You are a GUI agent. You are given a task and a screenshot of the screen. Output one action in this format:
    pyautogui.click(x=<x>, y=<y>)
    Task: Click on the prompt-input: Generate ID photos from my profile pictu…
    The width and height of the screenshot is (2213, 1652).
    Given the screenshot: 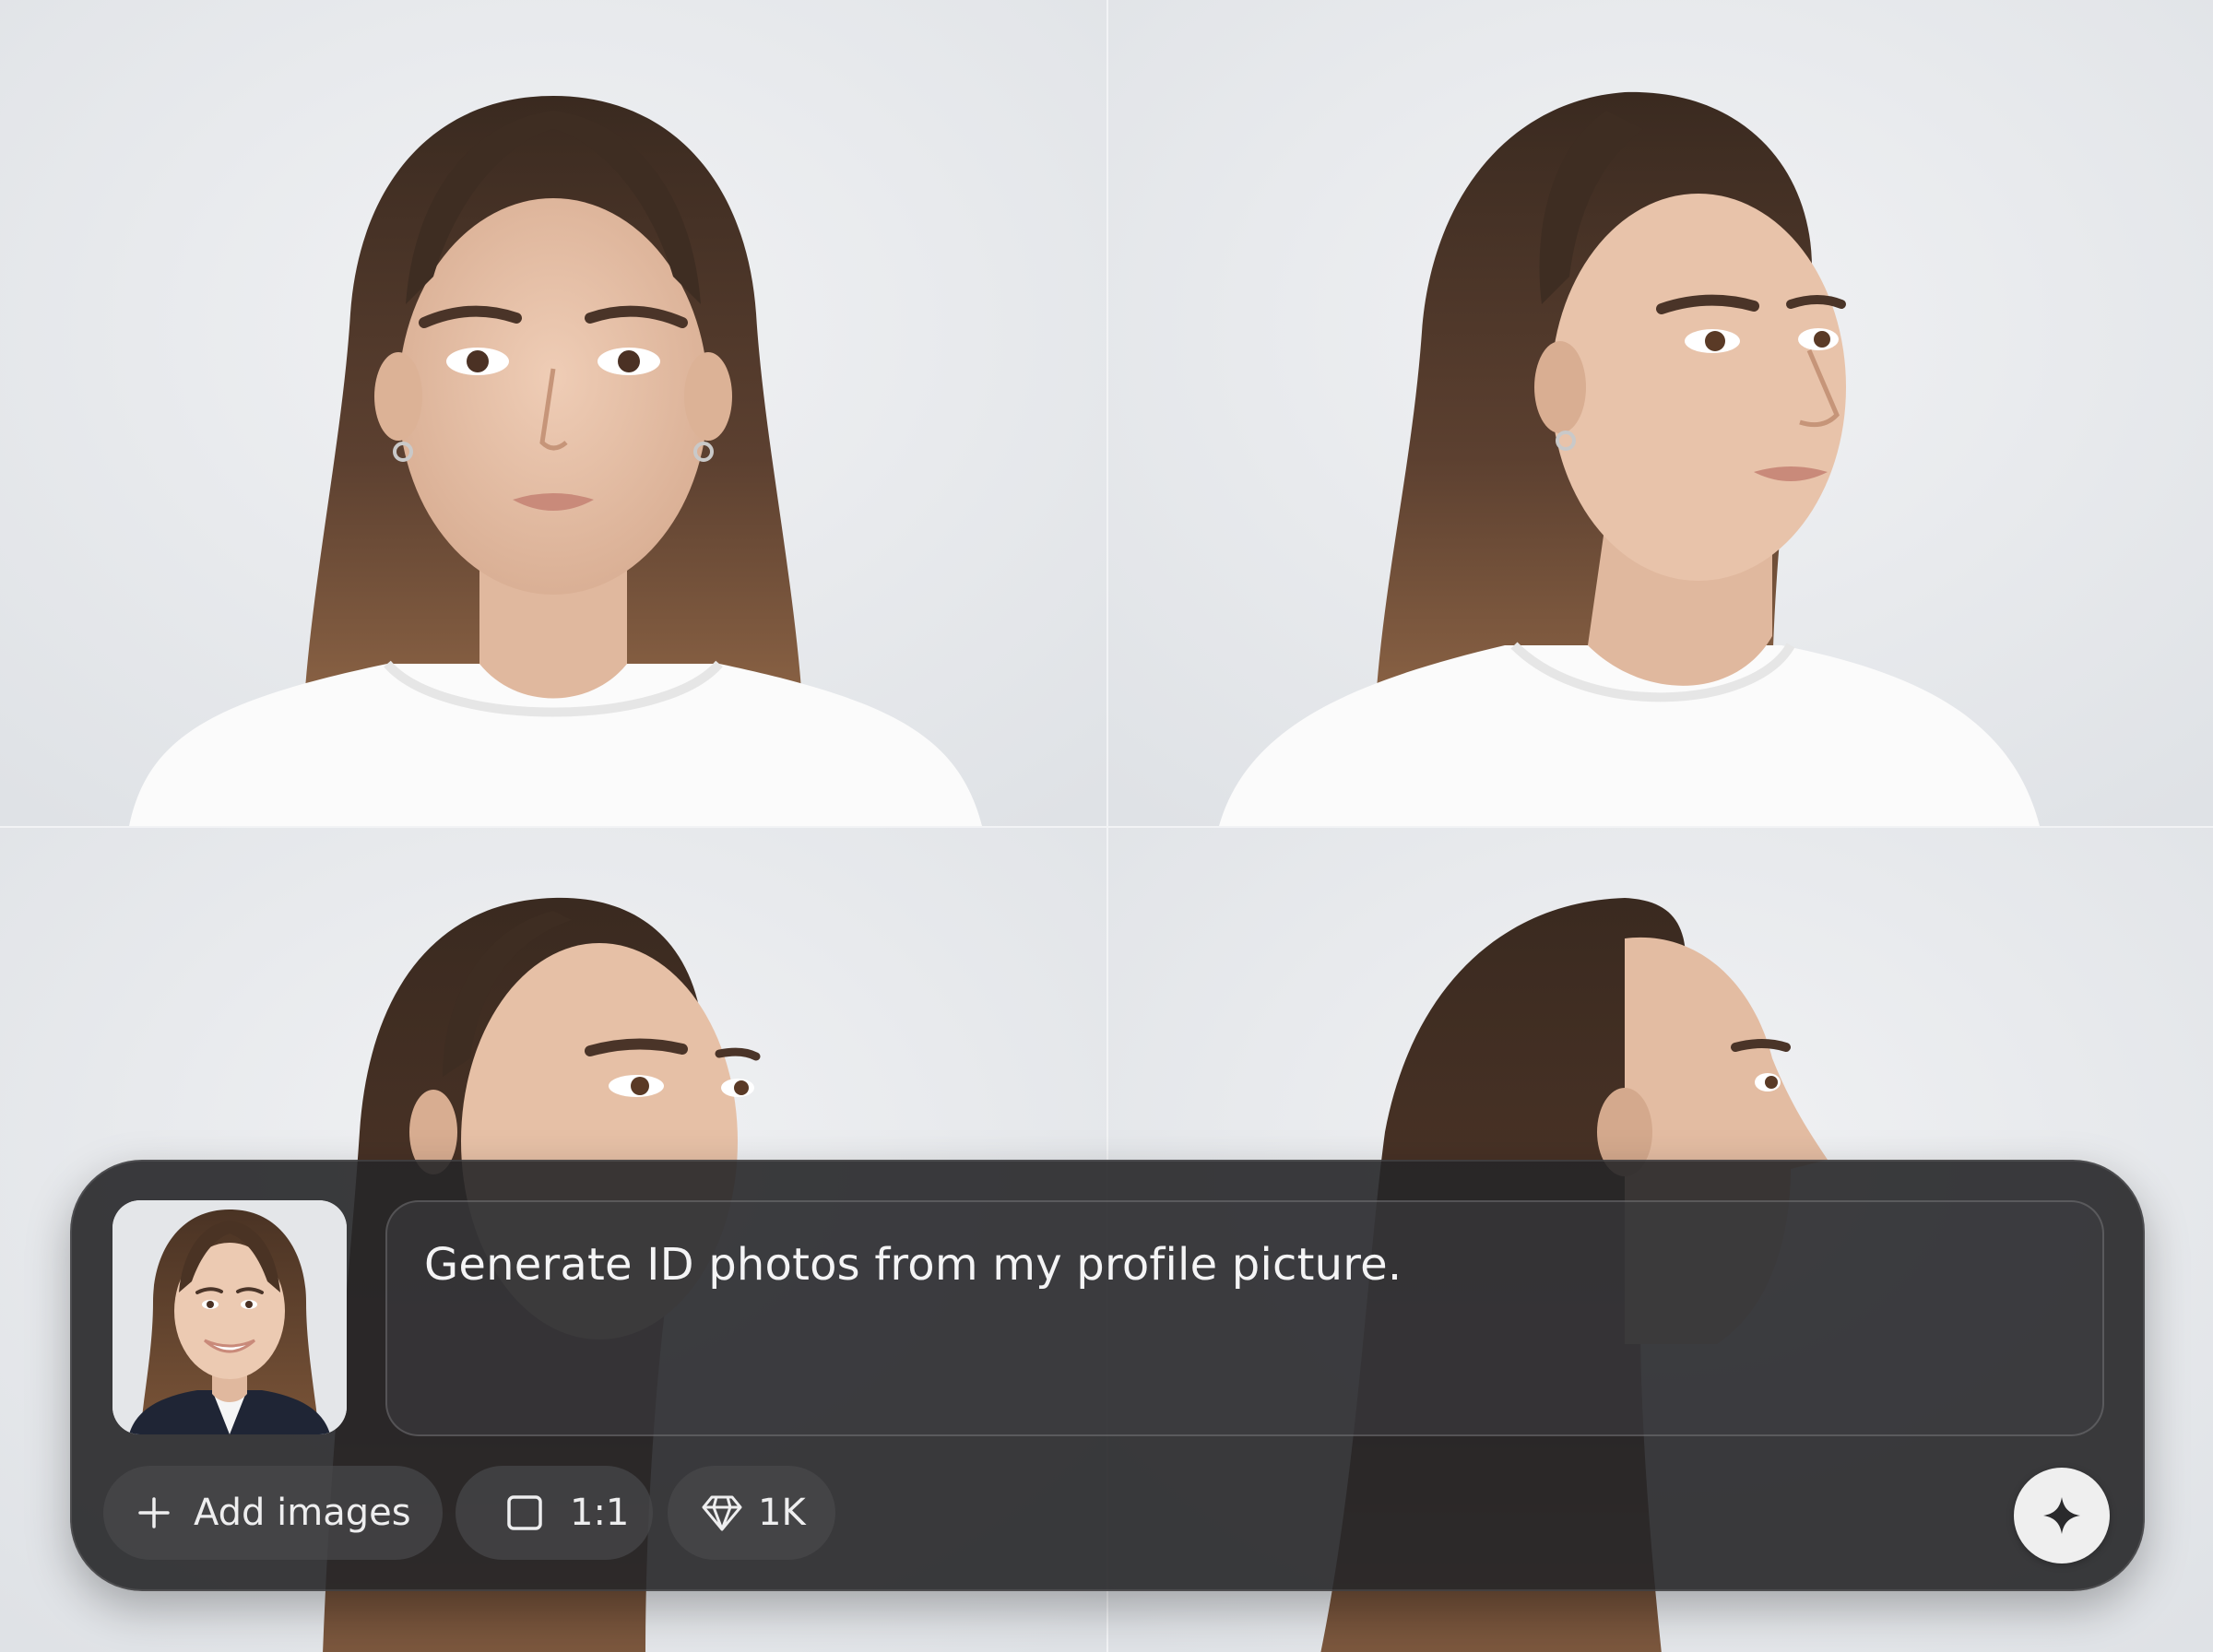 What is the action you would take?
    pyautogui.click(x=1244, y=1318)
    